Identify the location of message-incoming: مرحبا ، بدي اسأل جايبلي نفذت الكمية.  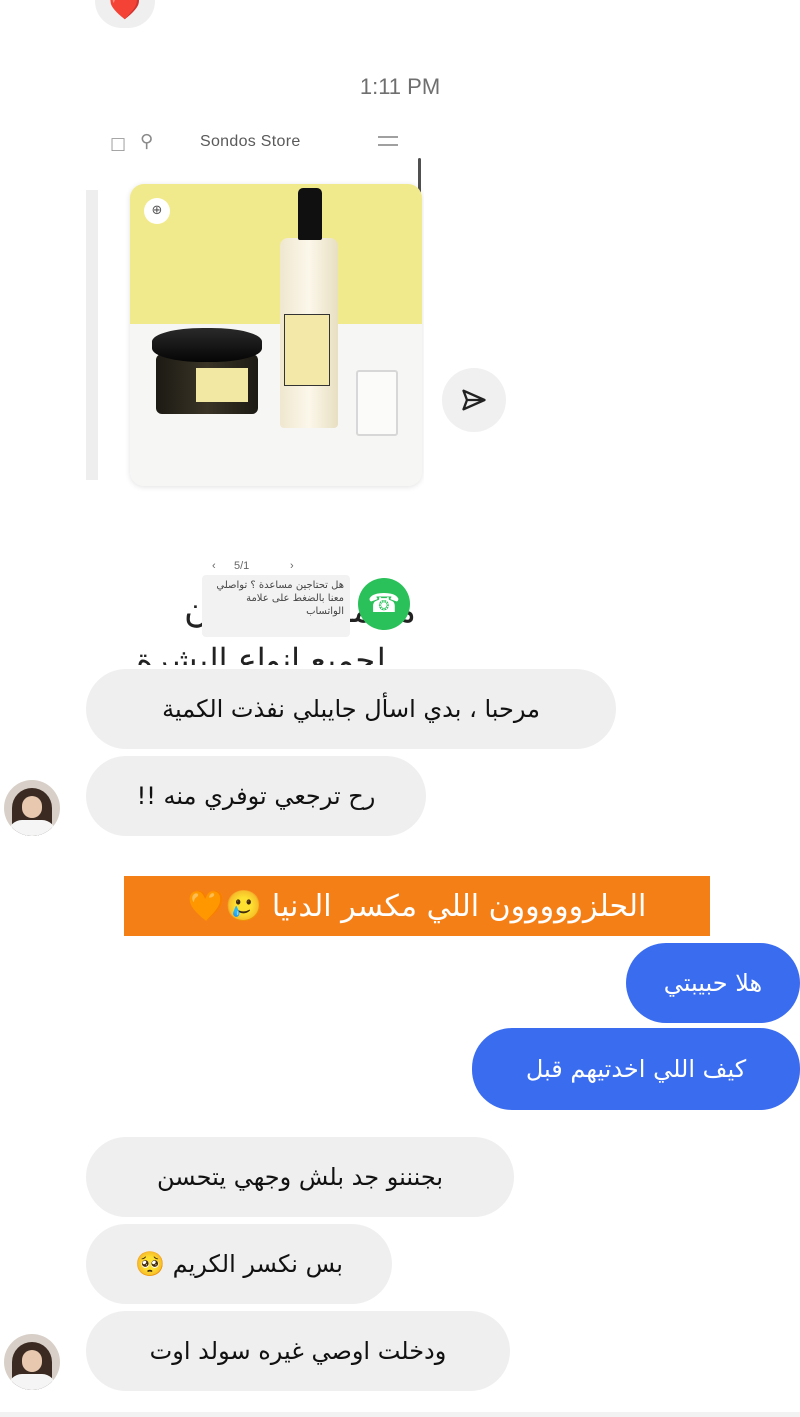
(351, 709).